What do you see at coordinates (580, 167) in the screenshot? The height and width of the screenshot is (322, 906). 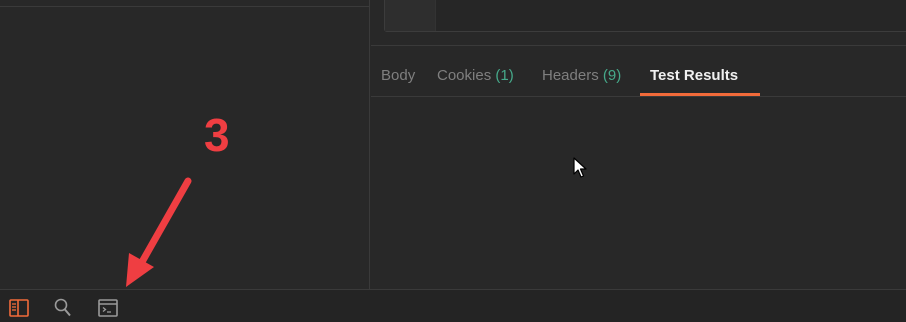 I see `mouse-cursor-icon` at bounding box center [580, 167].